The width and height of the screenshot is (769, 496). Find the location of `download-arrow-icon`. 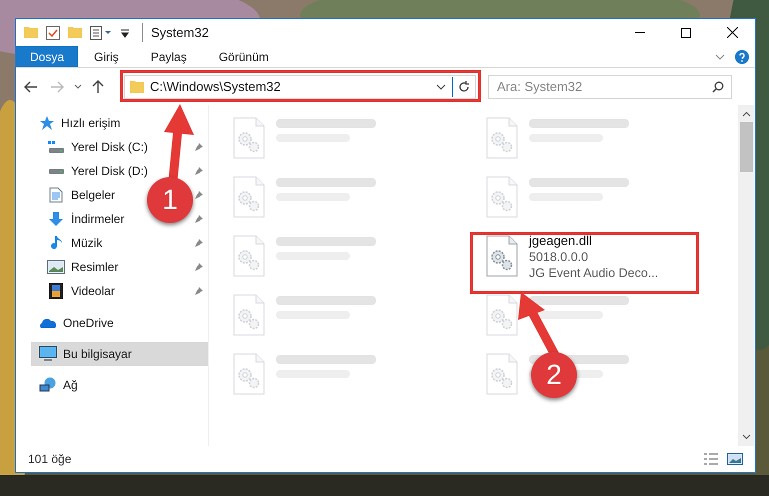

download-arrow-icon is located at coordinates (56, 219).